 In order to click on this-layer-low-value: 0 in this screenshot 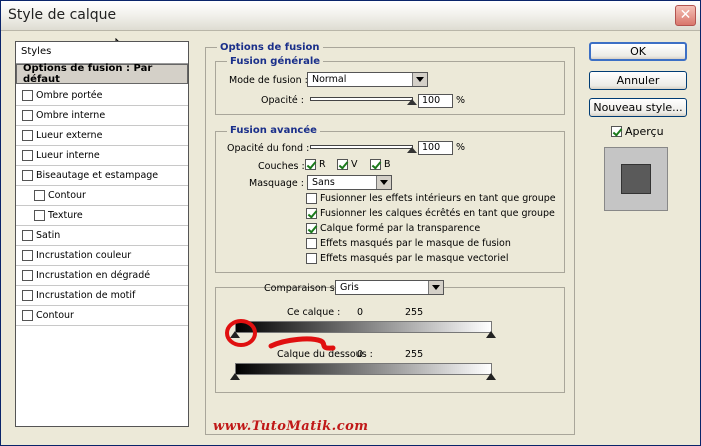, I will do `click(360, 312)`.